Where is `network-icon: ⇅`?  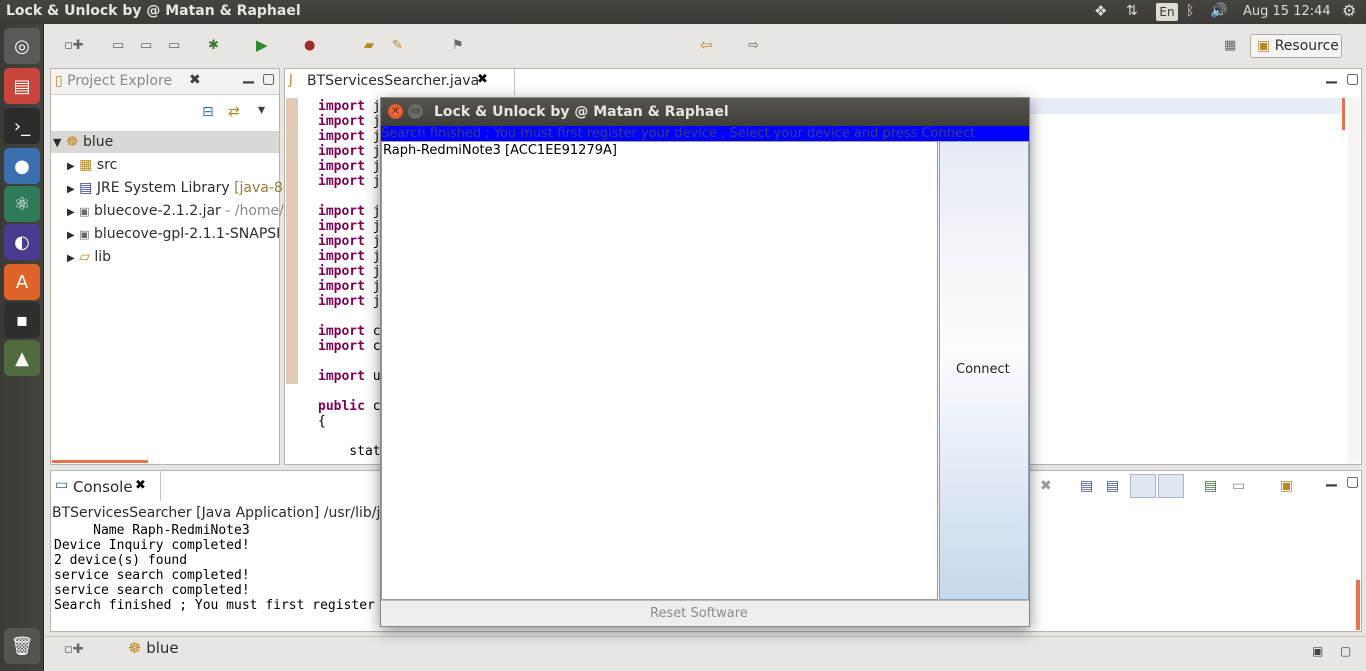 network-icon: ⇅ is located at coordinates (1132, 11).